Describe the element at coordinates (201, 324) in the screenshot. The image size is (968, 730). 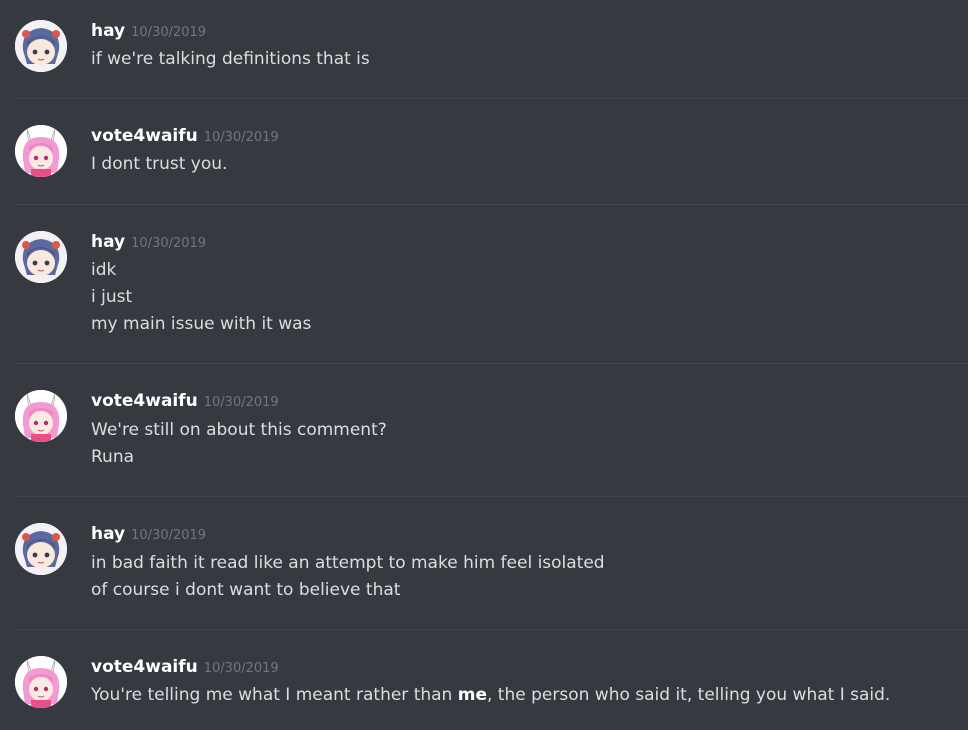
I see `message-text: my main issue with it was` at that location.